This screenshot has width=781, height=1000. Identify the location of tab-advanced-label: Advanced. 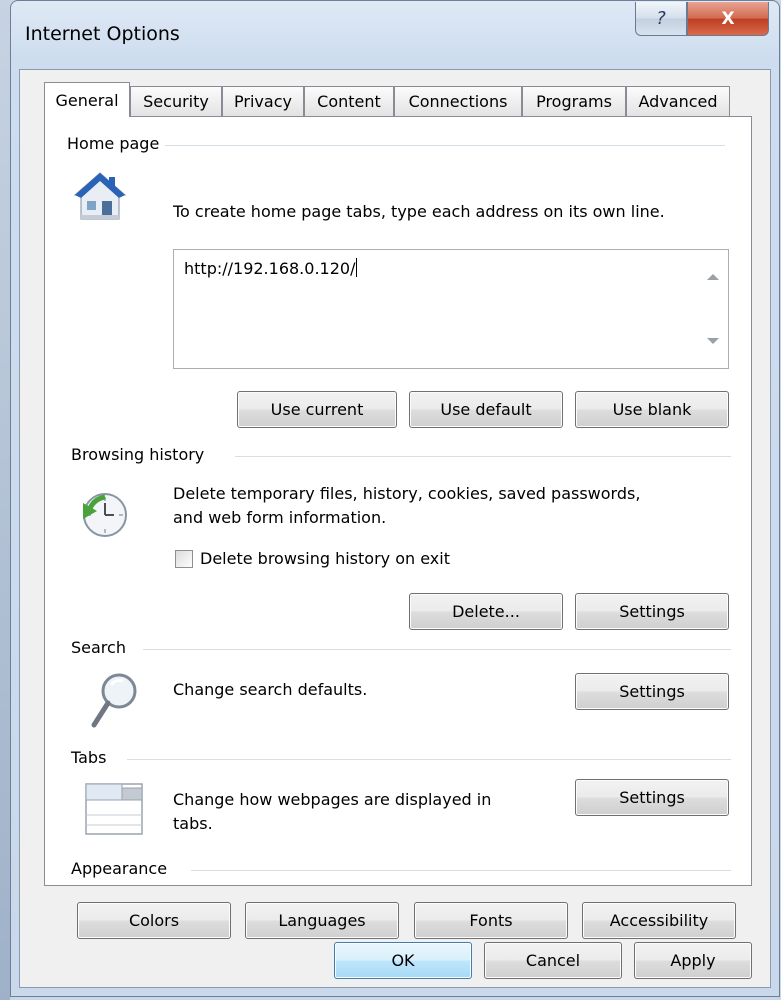
(678, 101).